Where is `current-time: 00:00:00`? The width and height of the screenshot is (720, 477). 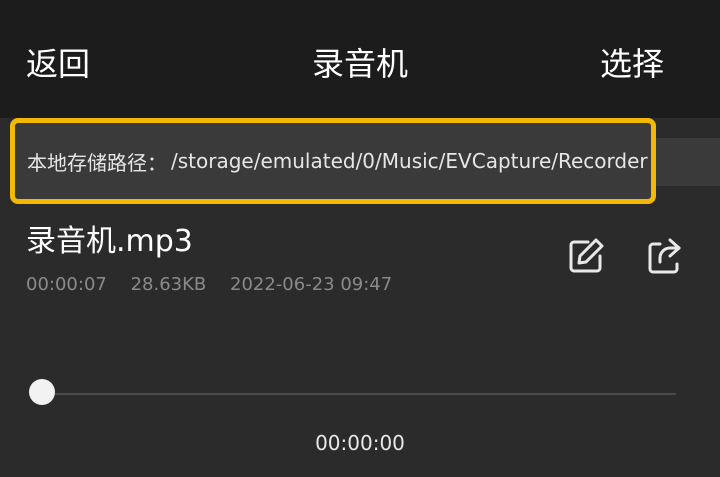
current-time: 00:00:00 is located at coordinates (360, 443).